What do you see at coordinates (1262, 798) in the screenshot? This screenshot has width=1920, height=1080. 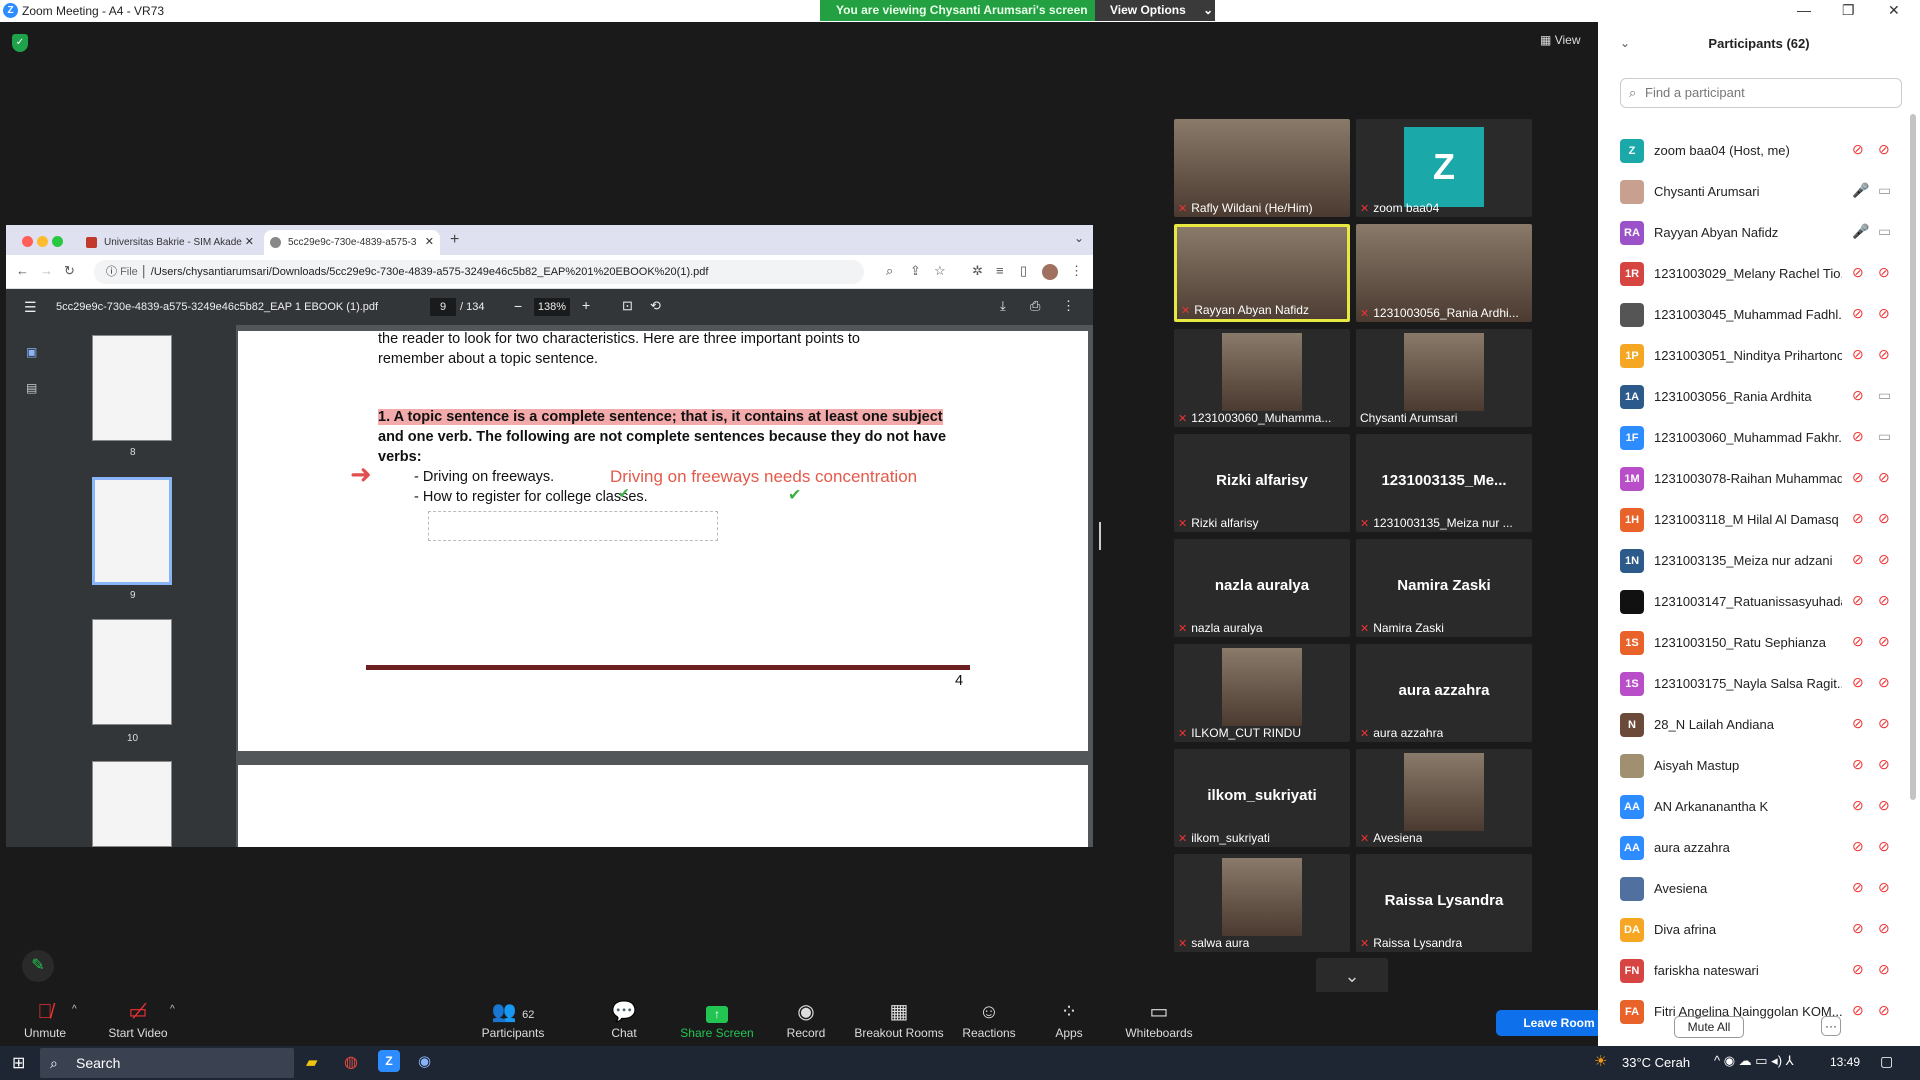 I see `video-tile: ilkom_sukriyati ✕ ilkom_sukriyati` at bounding box center [1262, 798].